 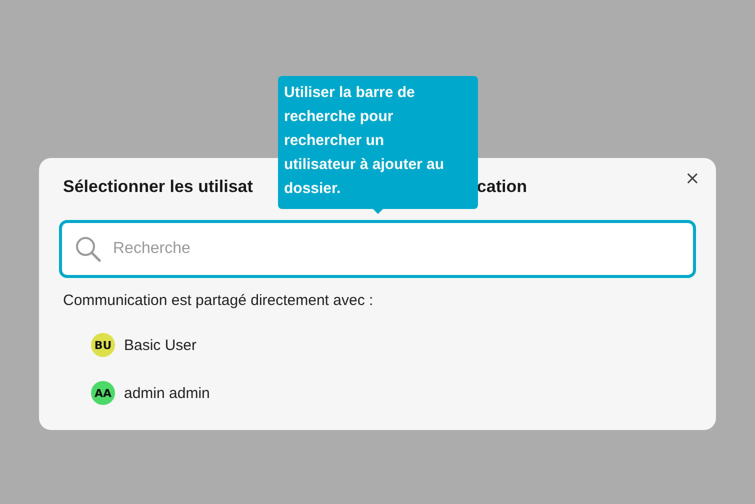 I want to click on search-icon, so click(x=88, y=249).